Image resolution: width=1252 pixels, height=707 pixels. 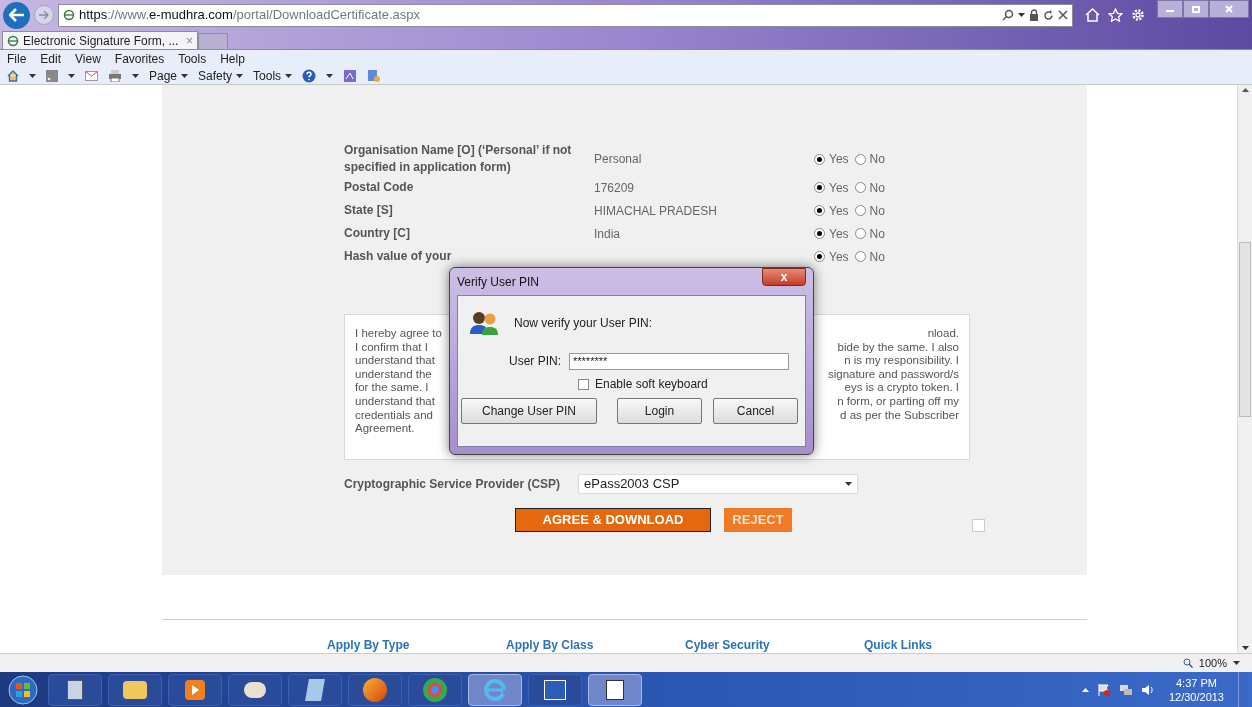 What do you see at coordinates (1115, 15) in the screenshot?
I see `star-icon` at bounding box center [1115, 15].